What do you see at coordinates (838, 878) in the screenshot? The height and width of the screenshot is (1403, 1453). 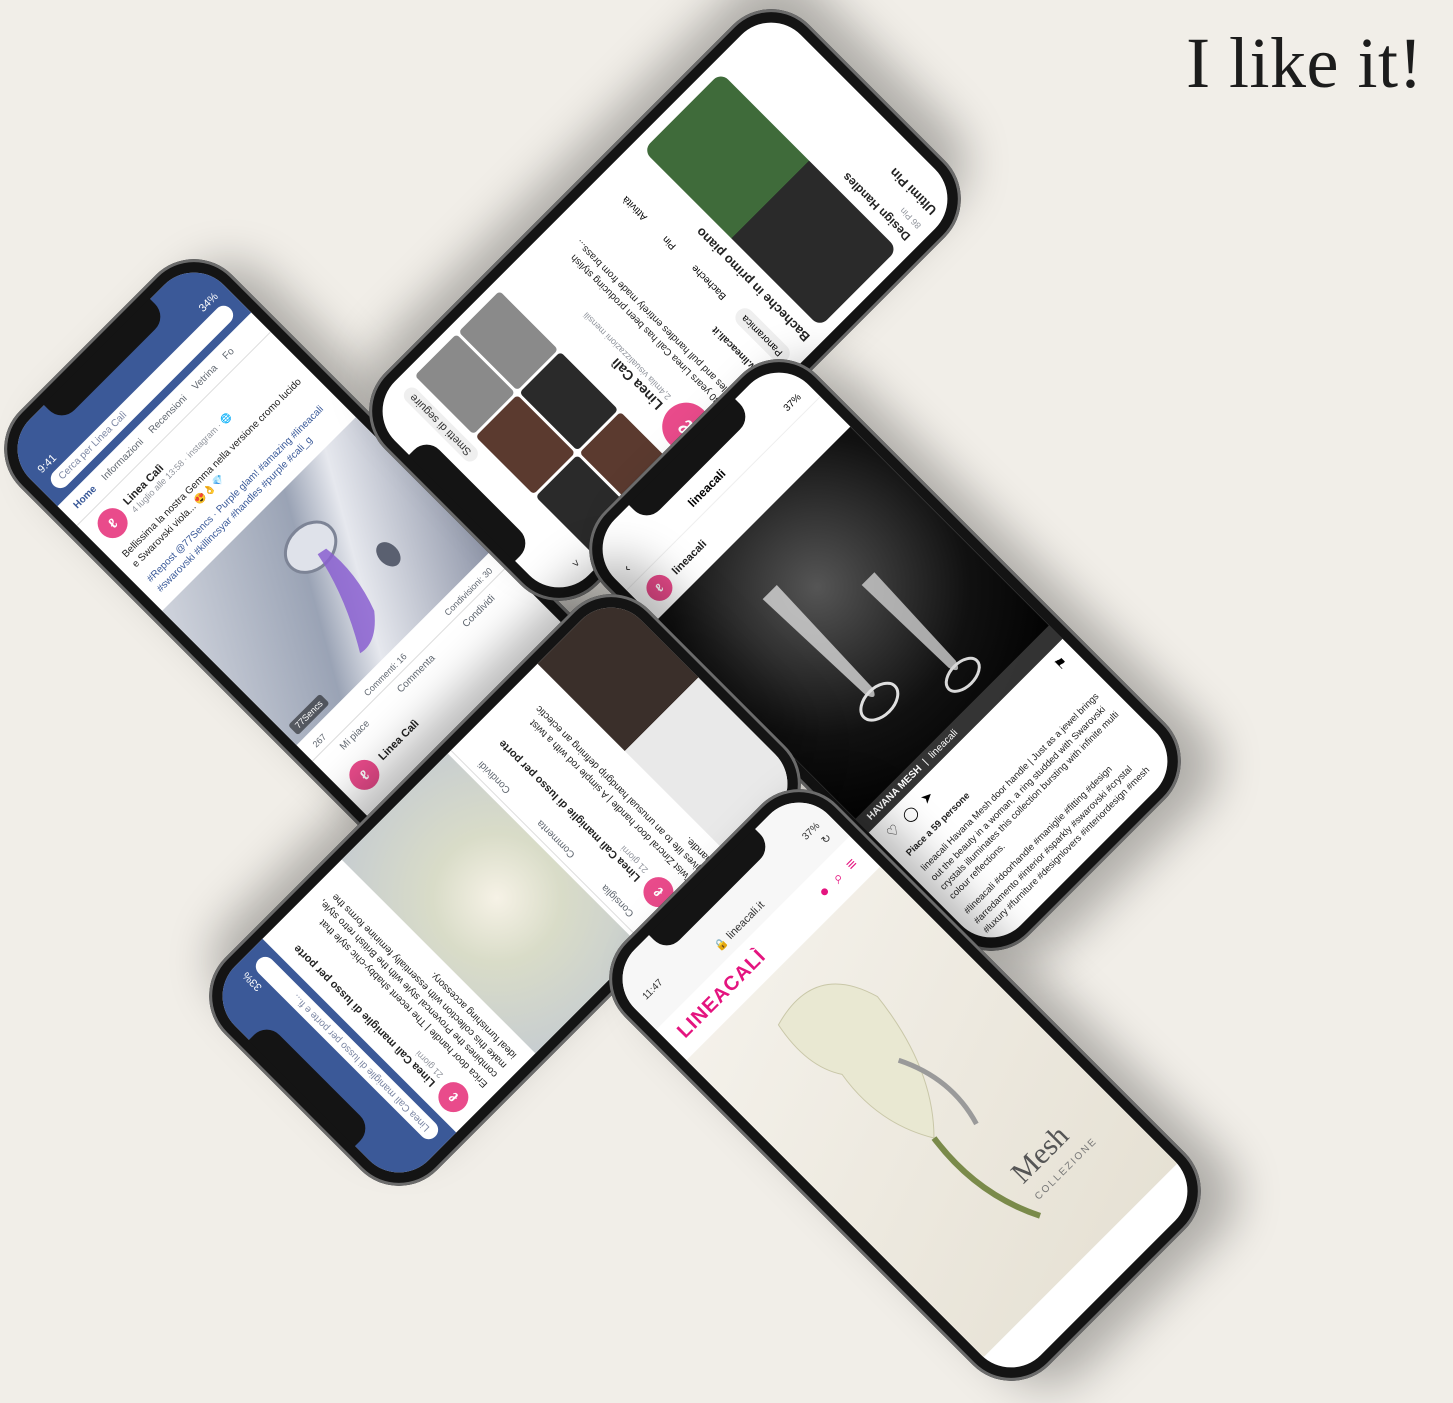 I see `search-icon: ⌕` at bounding box center [838, 878].